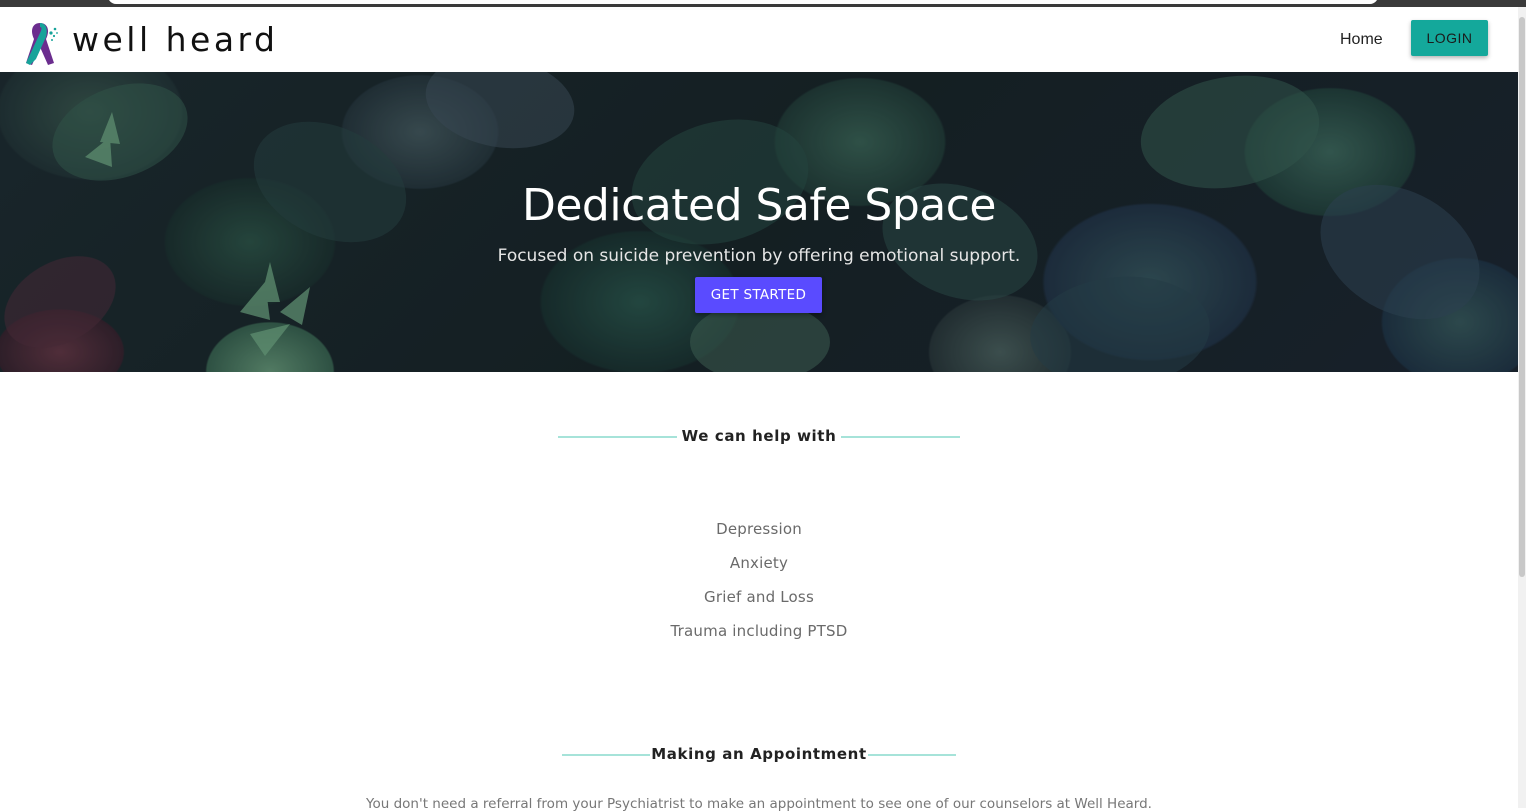  I want to click on help-item-grief: Grief and Loss, so click(759, 597).